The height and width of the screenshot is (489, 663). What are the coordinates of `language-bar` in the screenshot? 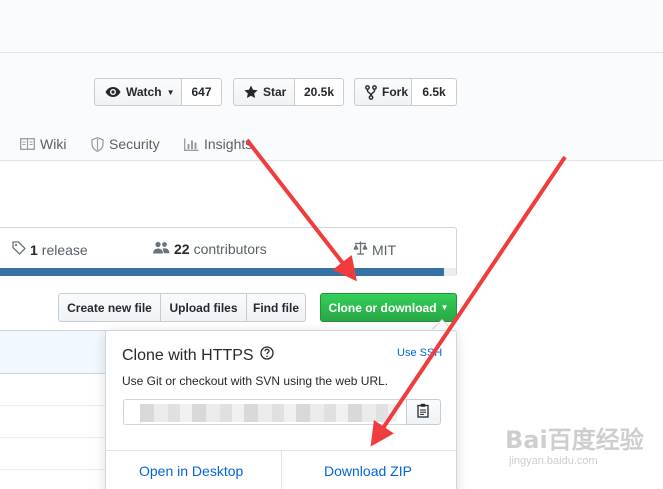 It's located at (222, 272).